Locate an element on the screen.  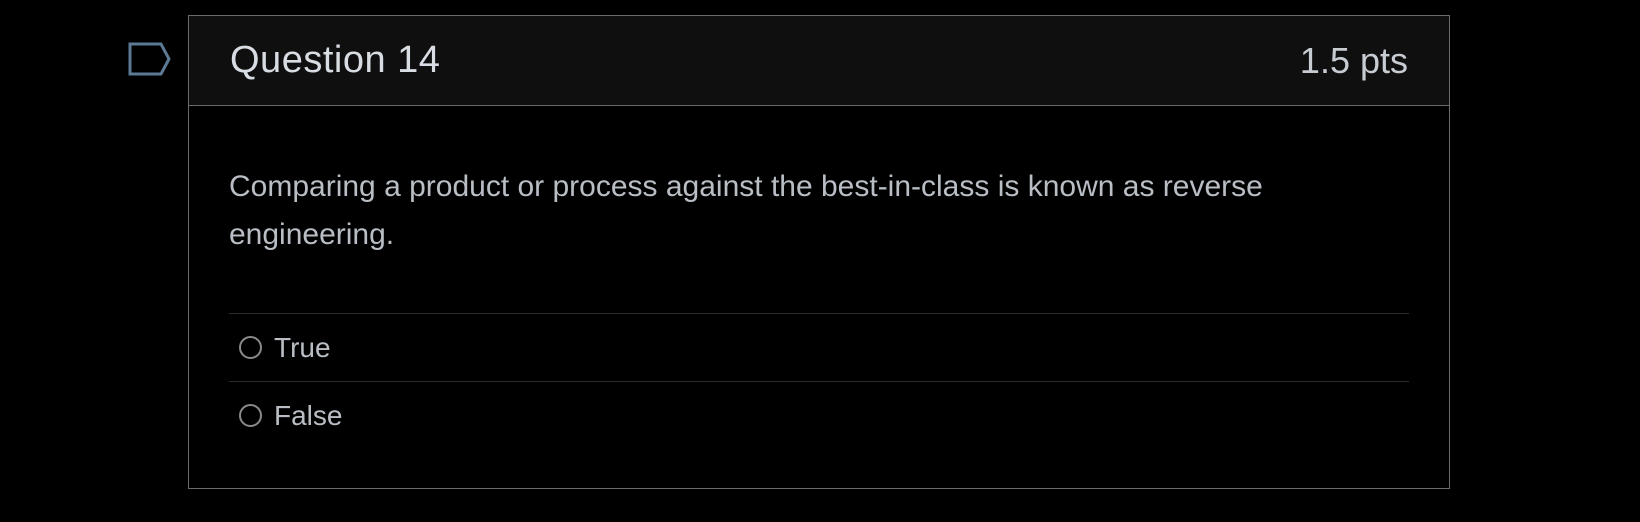
answer-label: True is located at coordinates (302, 348).